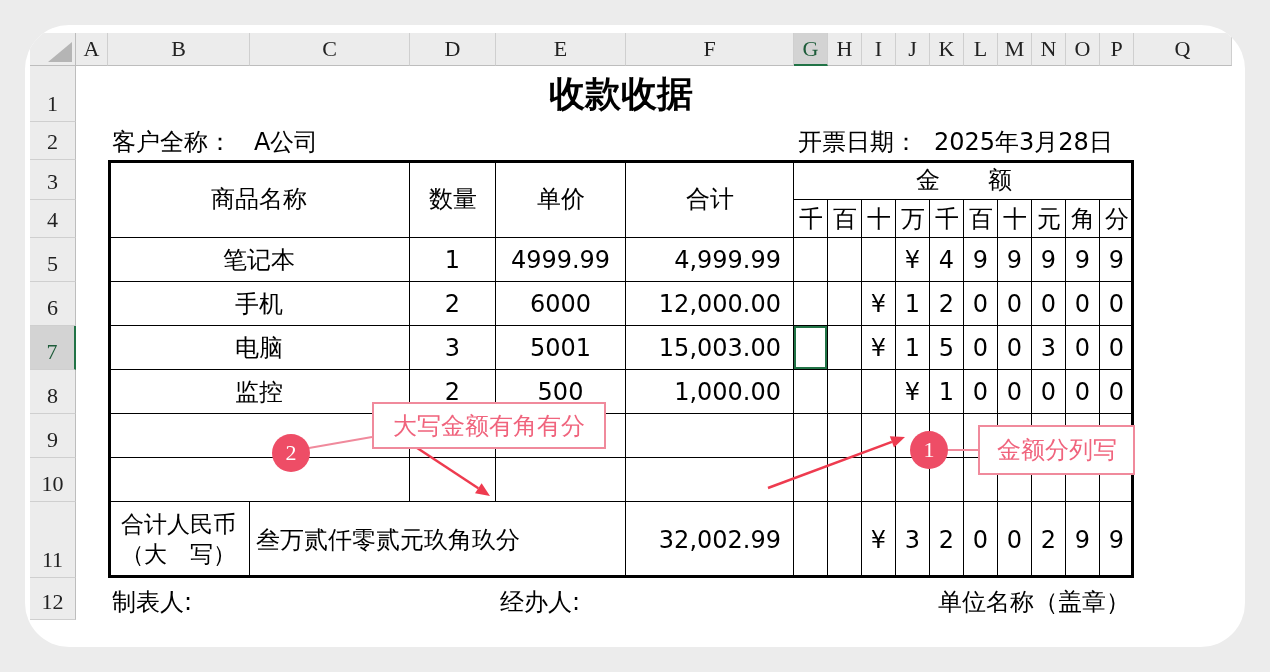 The image size is (1270, 672). I want to click on table-cell: 笔记本, so click(259, 260).